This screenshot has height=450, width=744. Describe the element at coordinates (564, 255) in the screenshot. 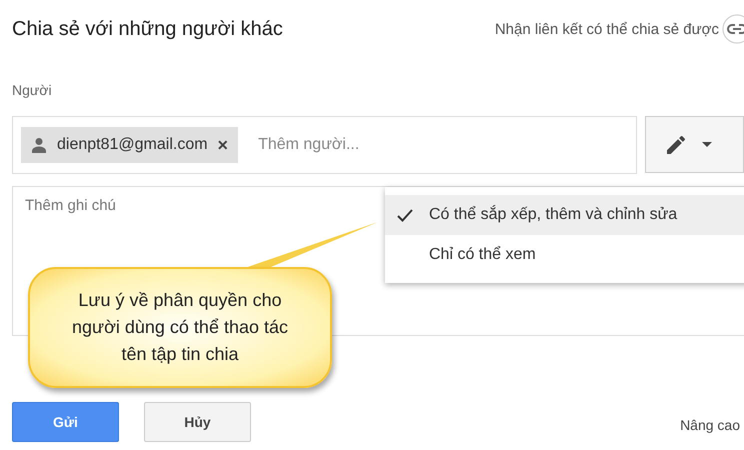

I see `menu-item: Chỉ có thể xem` at that location.